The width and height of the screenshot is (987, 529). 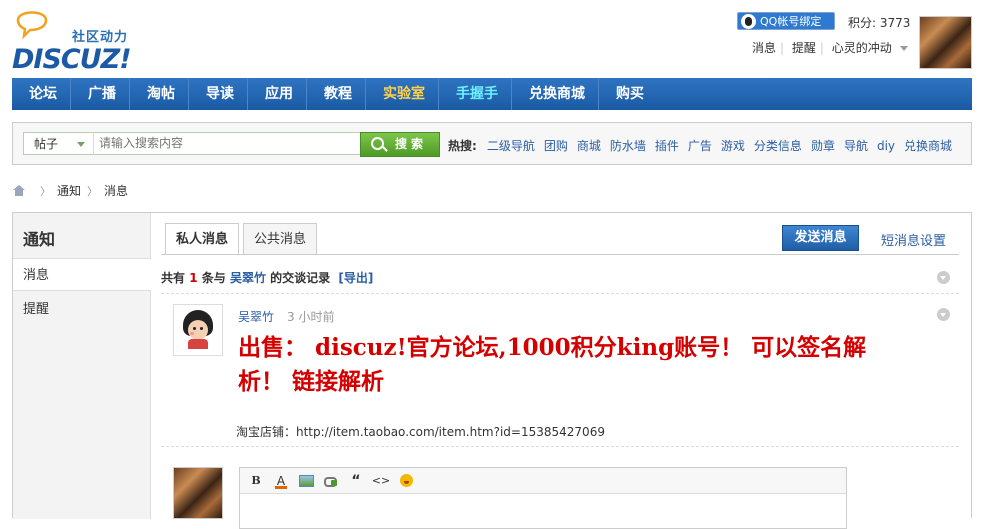 What do you see at coordinates (193, 278) in the screenshot?
I see `summary-count: 1` at bounding box center [193, 278].